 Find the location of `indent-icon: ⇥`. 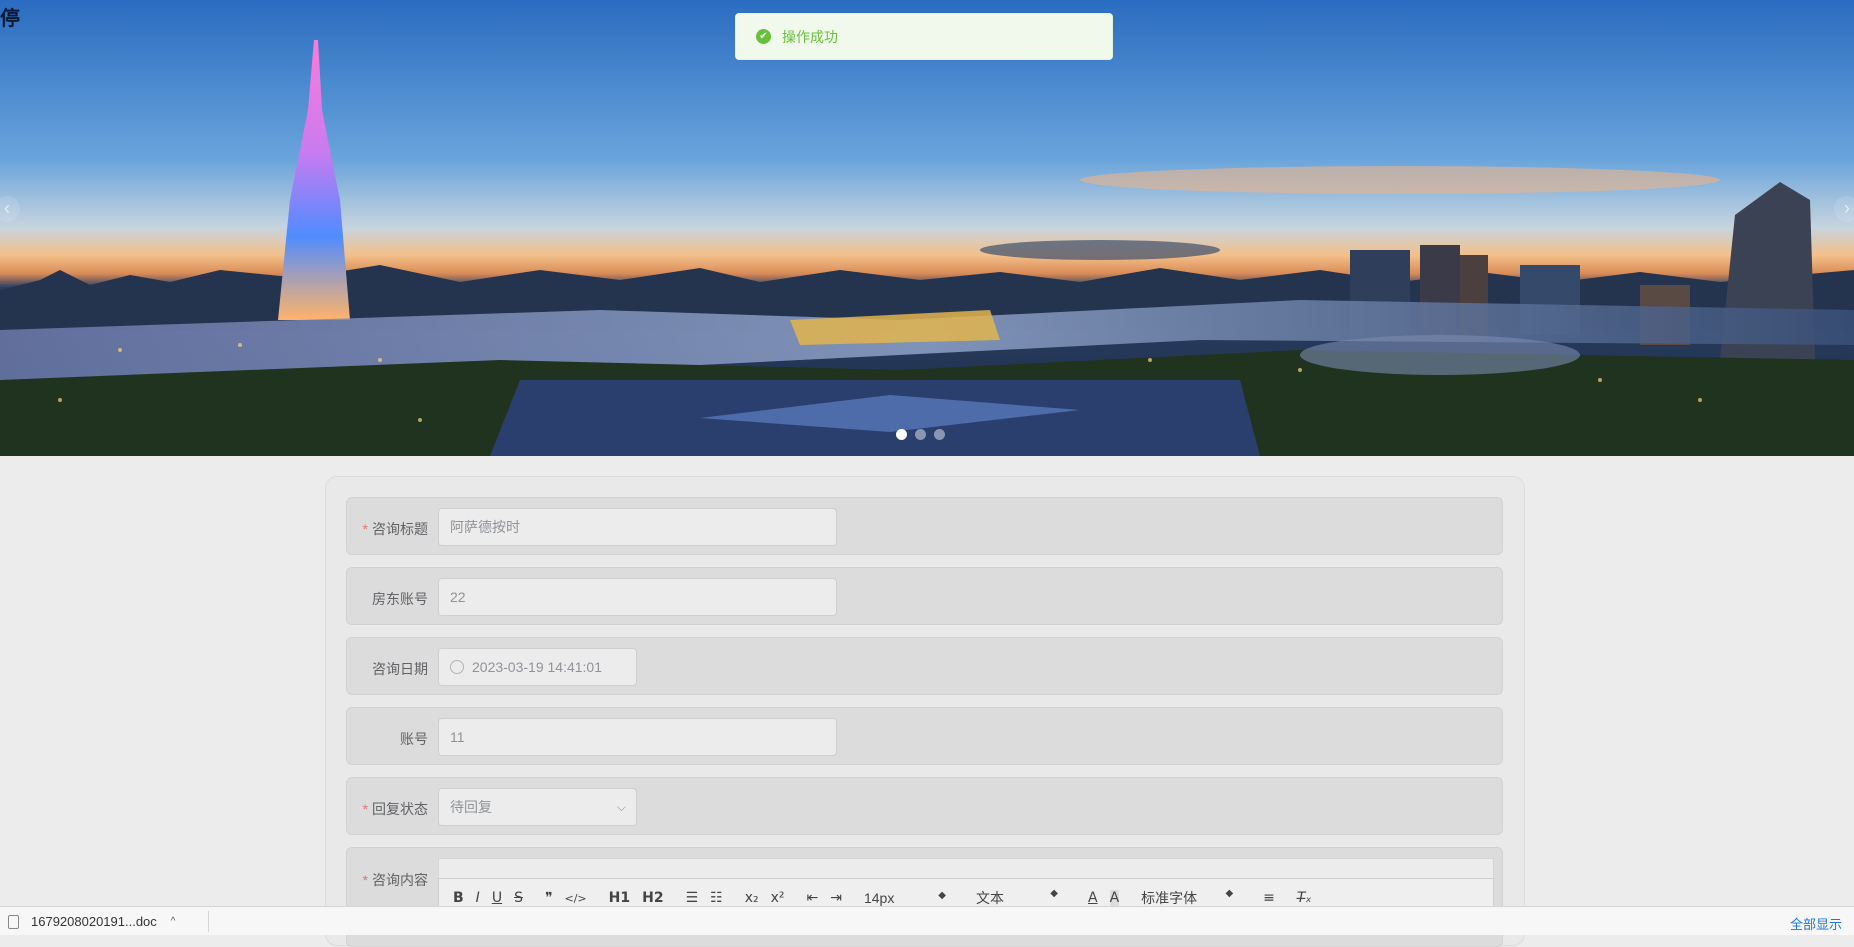

indent-icon: ⇥ is located at coordinates (836, 898).